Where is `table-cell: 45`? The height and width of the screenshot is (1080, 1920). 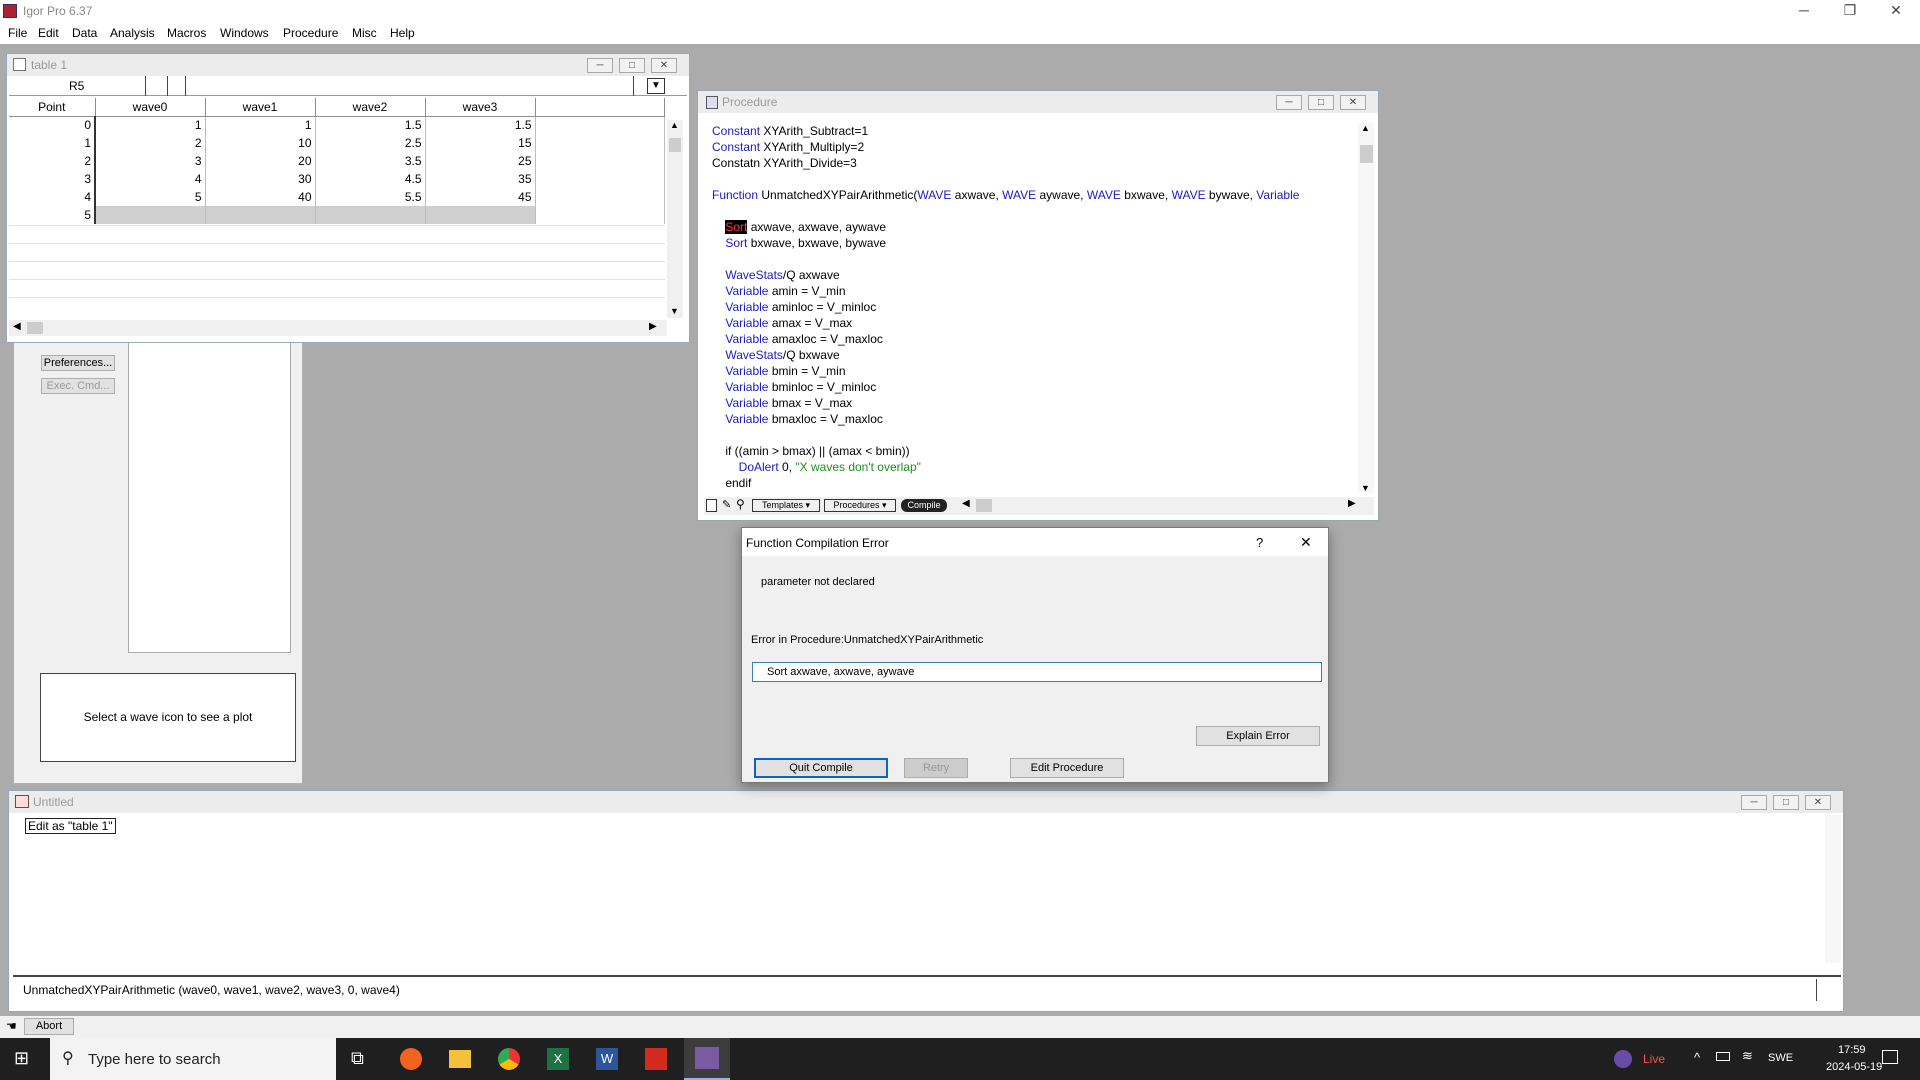
table-cell: 45 is located at coordinates (480, 197).